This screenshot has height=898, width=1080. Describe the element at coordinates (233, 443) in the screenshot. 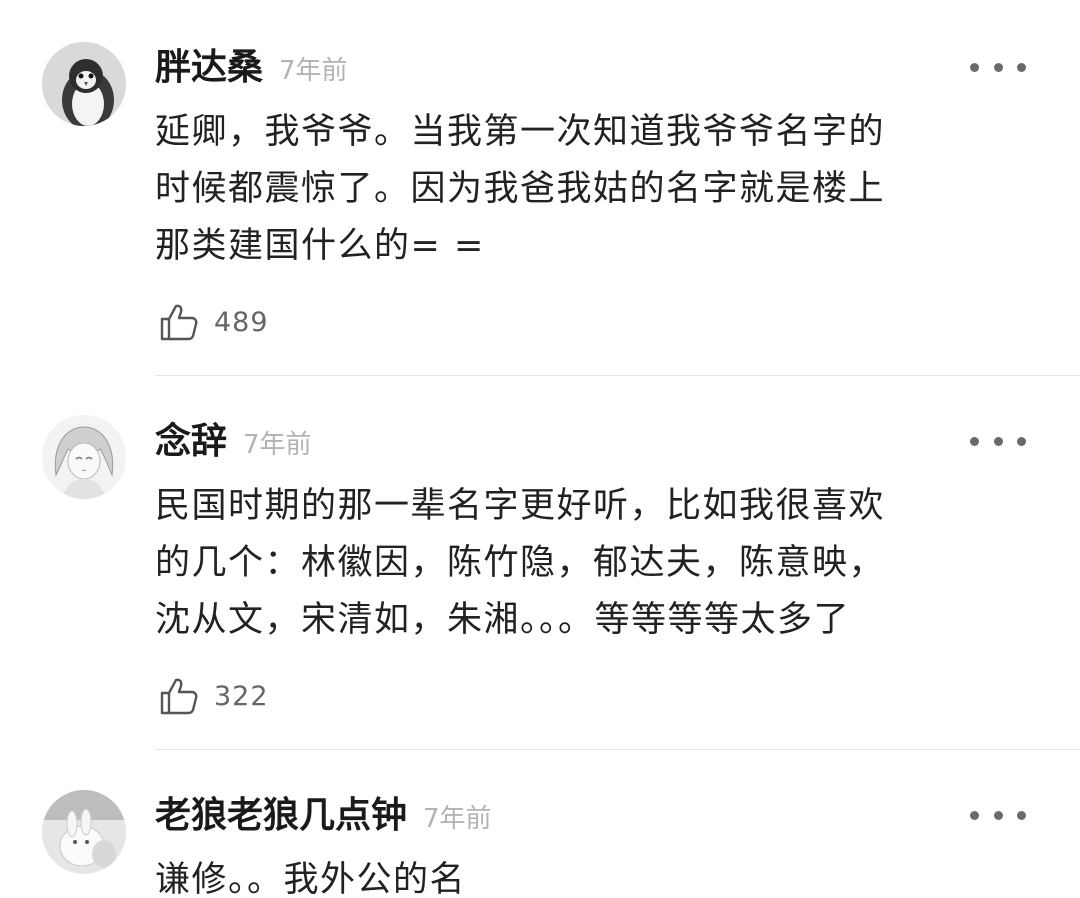

I see `username: 念辞 7年前` at that location.